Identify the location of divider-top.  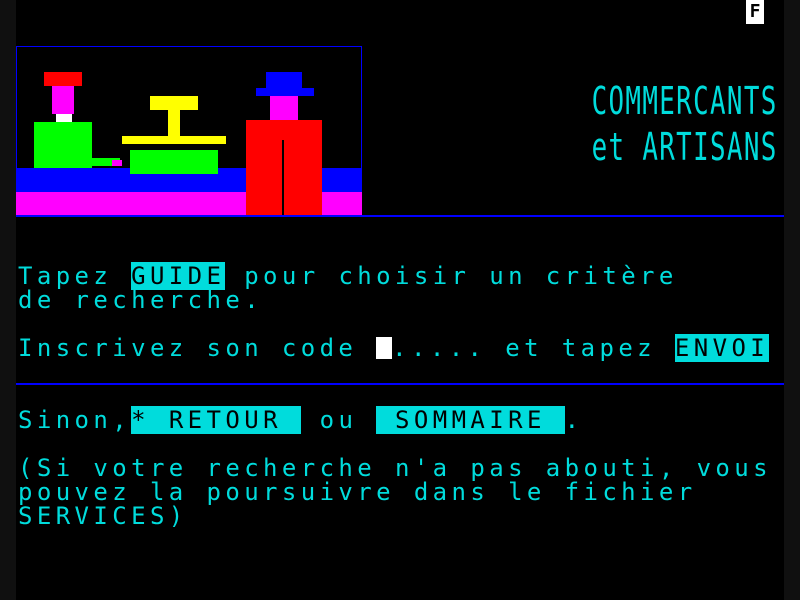
(400, 216).